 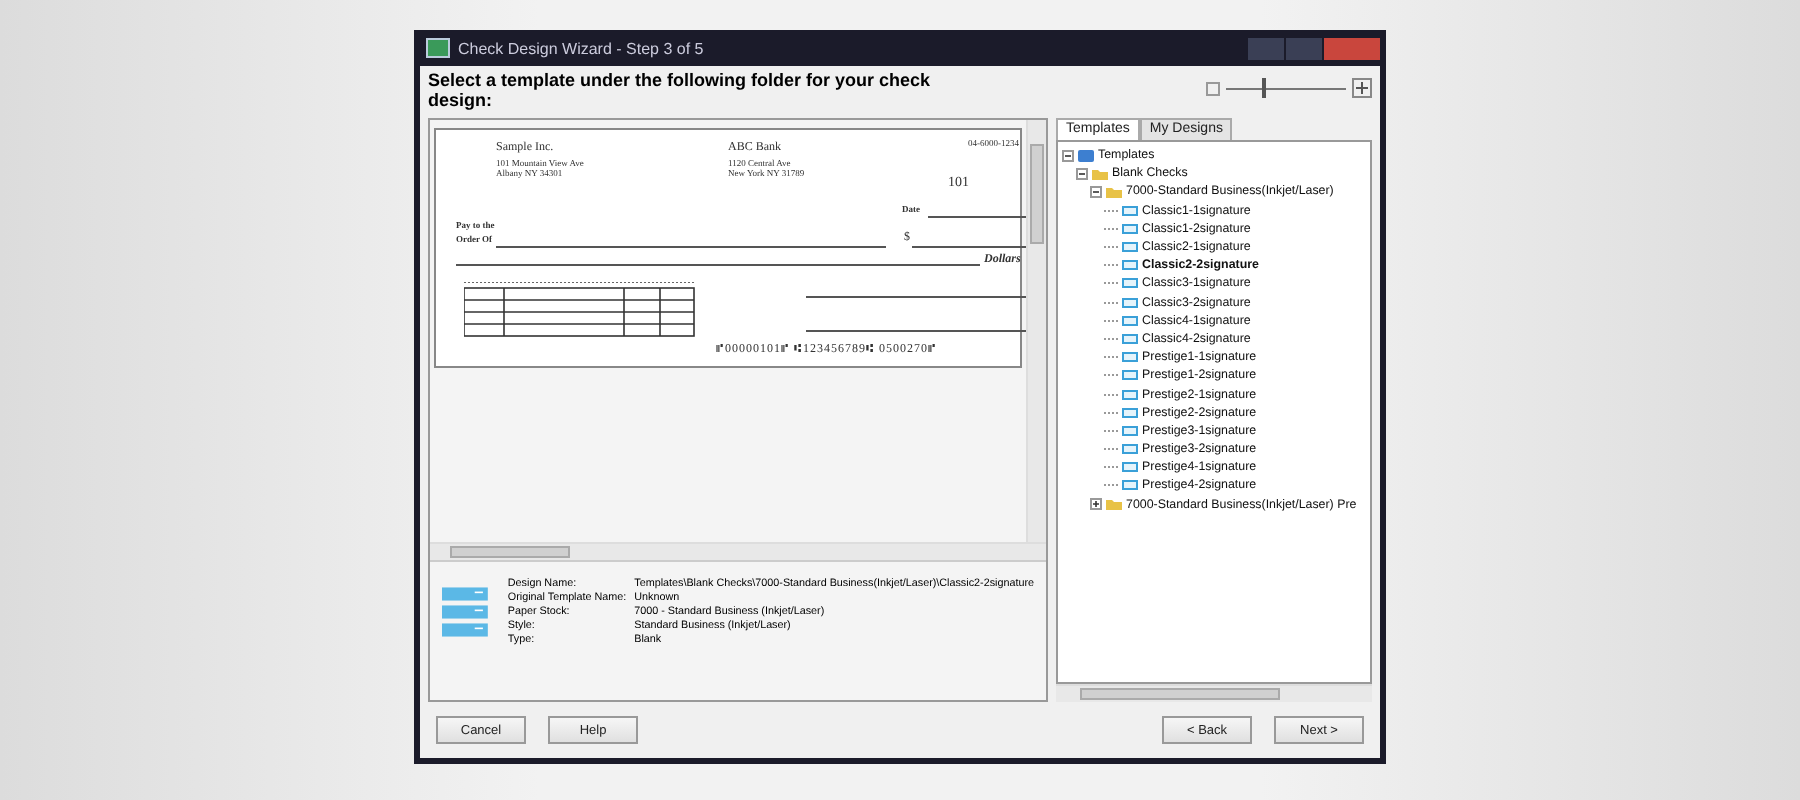 What do you see at coordinates (1096, 504) in the screenshot?
I see `expand-icon` at bounding box center [1096, 504].